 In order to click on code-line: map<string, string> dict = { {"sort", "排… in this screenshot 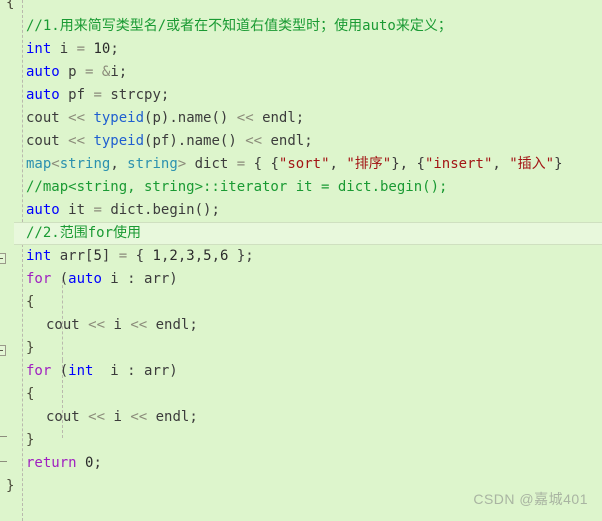, I will do `click(294, 164)`.